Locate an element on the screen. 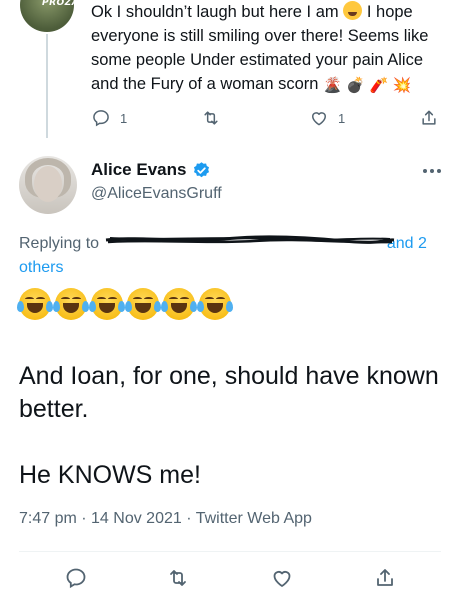 Image resolution: width=461 pixels, height=600 pixels. tweet-metadata: 7:47 pm · 14 Nov 2021 · Twitter Web App is located at coordinates (165, 519).